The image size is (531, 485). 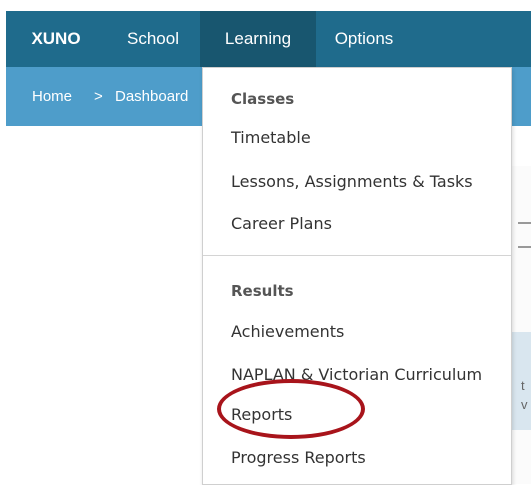 I want to click on nav-school: School, so click(x=153, y=39).